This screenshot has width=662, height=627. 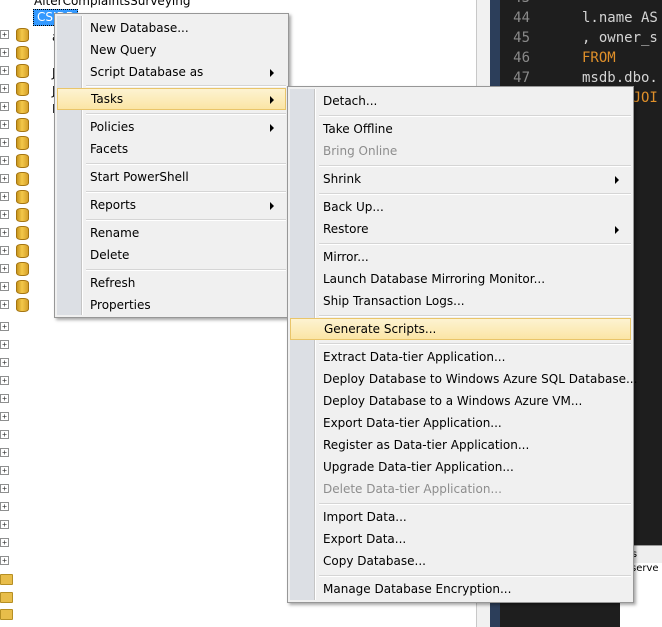 What do you see at coordinates (171, 205) in the screenshot?
I see `menu-item-reports: Reports` at bounding box center [171, 205].